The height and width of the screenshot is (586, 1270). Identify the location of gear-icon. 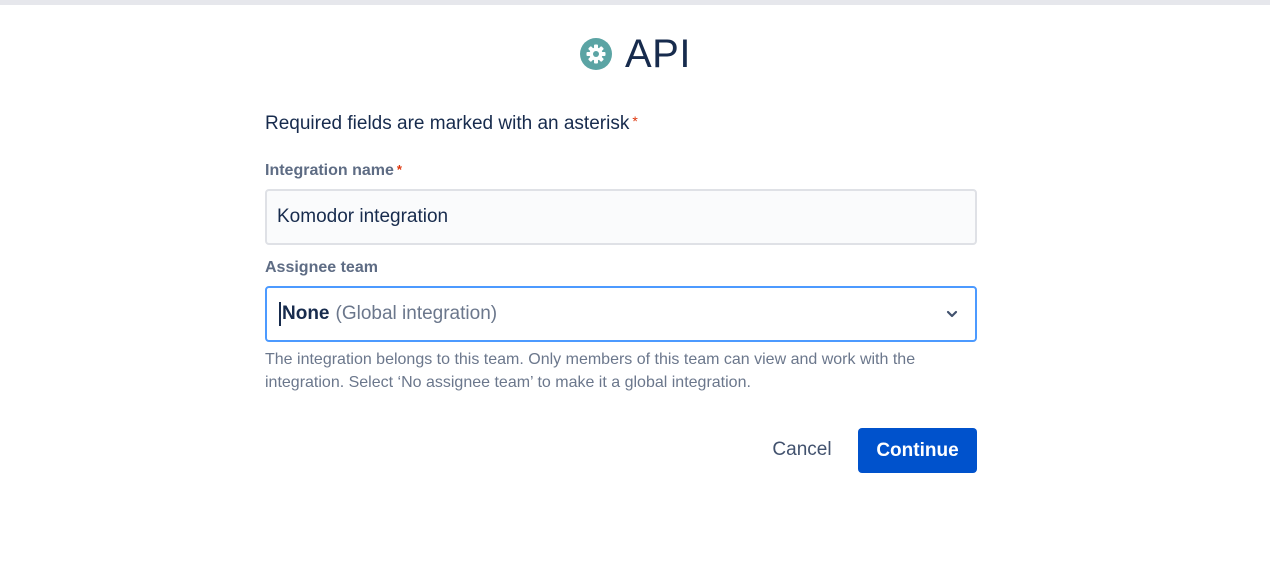
(596, 54).